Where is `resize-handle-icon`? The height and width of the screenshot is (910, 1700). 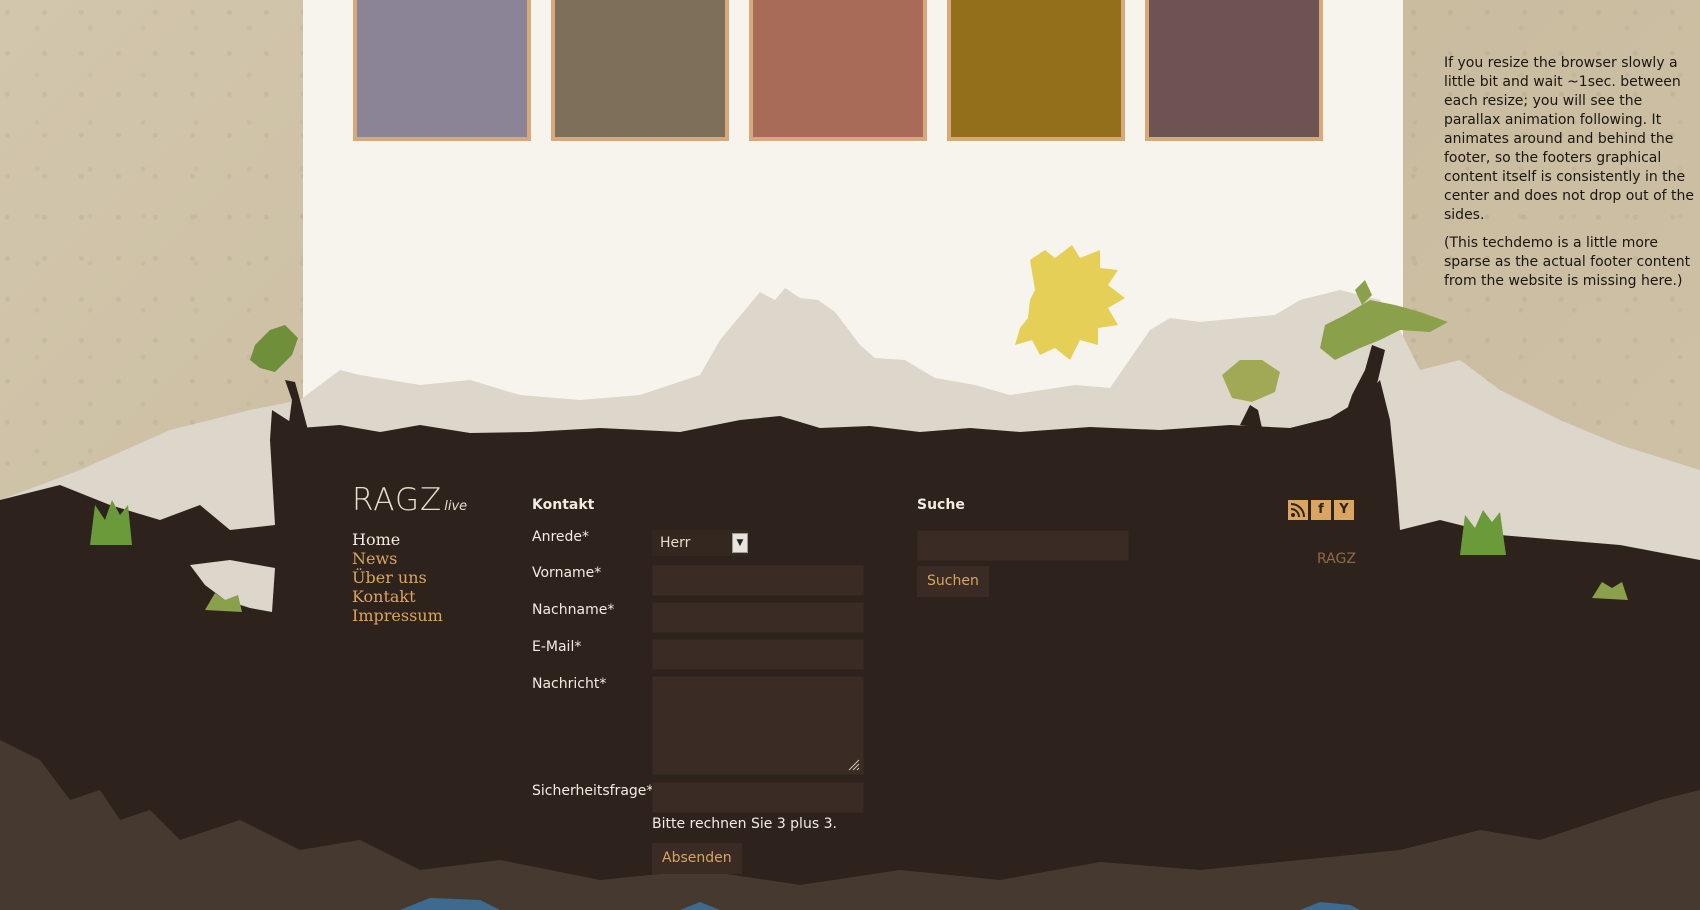 resize-handle-icon is located at coordinates (854, 765).